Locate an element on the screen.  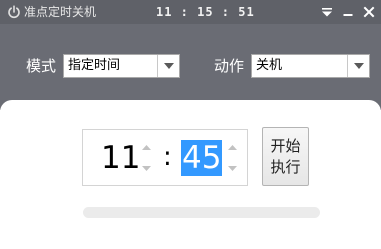
menu-icon is located at coordinates (327, 12).